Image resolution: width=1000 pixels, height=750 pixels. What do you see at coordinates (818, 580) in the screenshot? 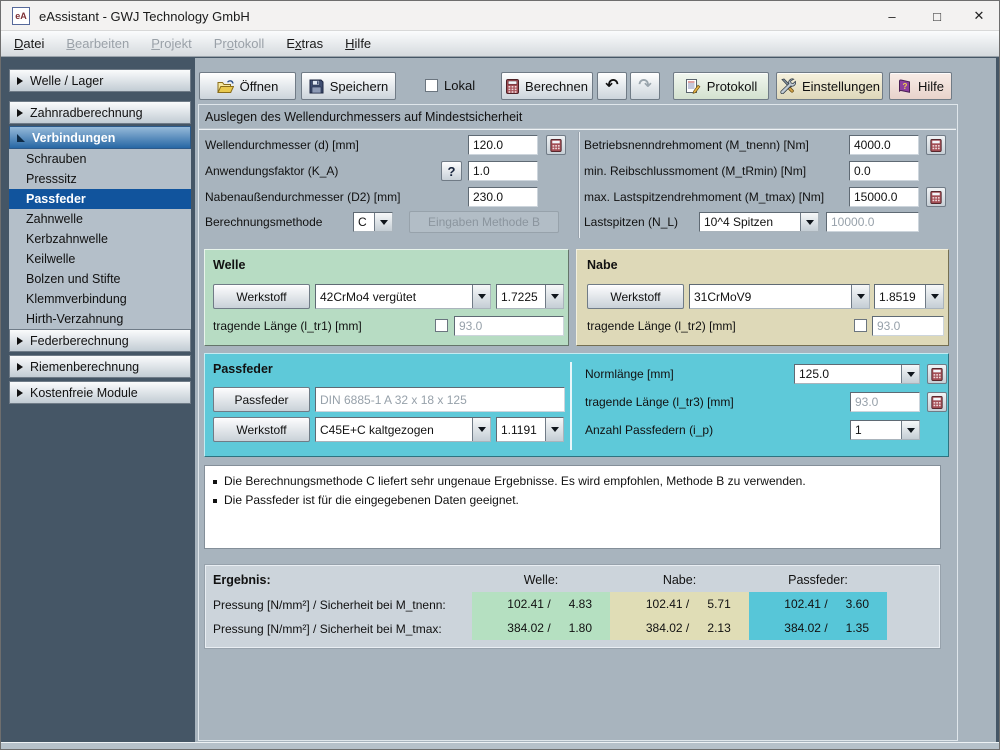
I see `results-column-passfeder: Passfeder:` at bounding box center [818, 580].